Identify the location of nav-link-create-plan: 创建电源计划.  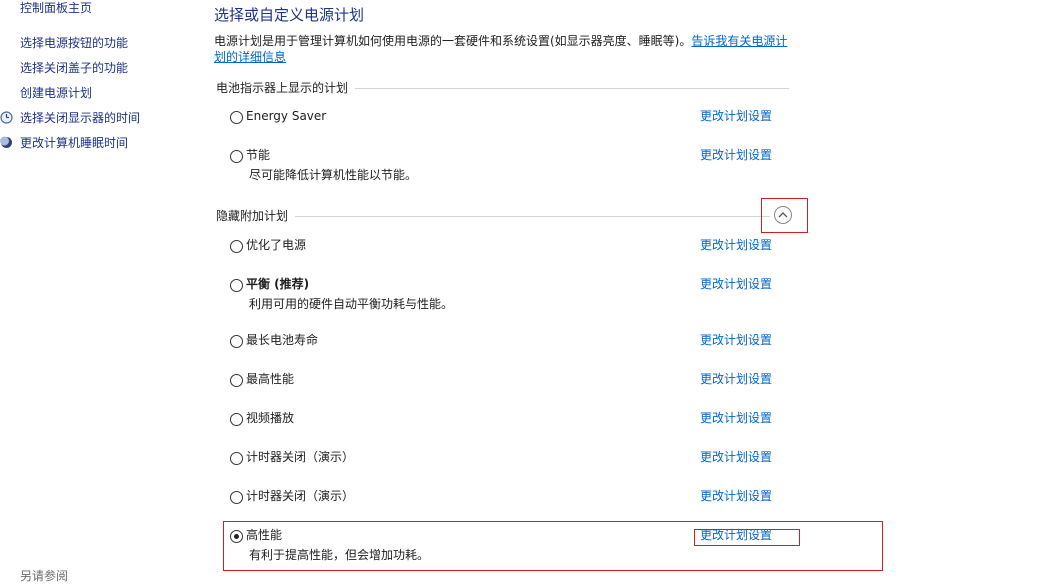
(56, 93).